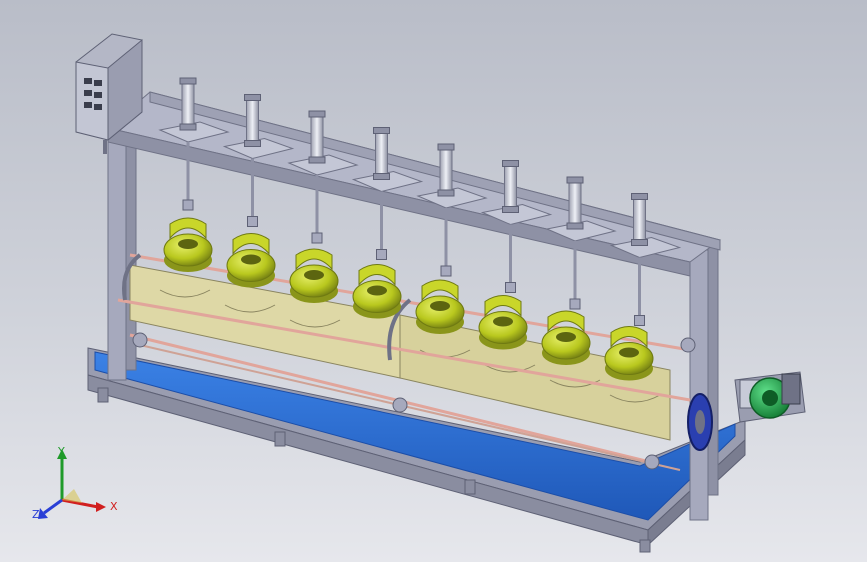  What do you see at coordinates (101, 507) in the screenshot?
I see `x-axis-arrow` at bounding box center [101, 507].